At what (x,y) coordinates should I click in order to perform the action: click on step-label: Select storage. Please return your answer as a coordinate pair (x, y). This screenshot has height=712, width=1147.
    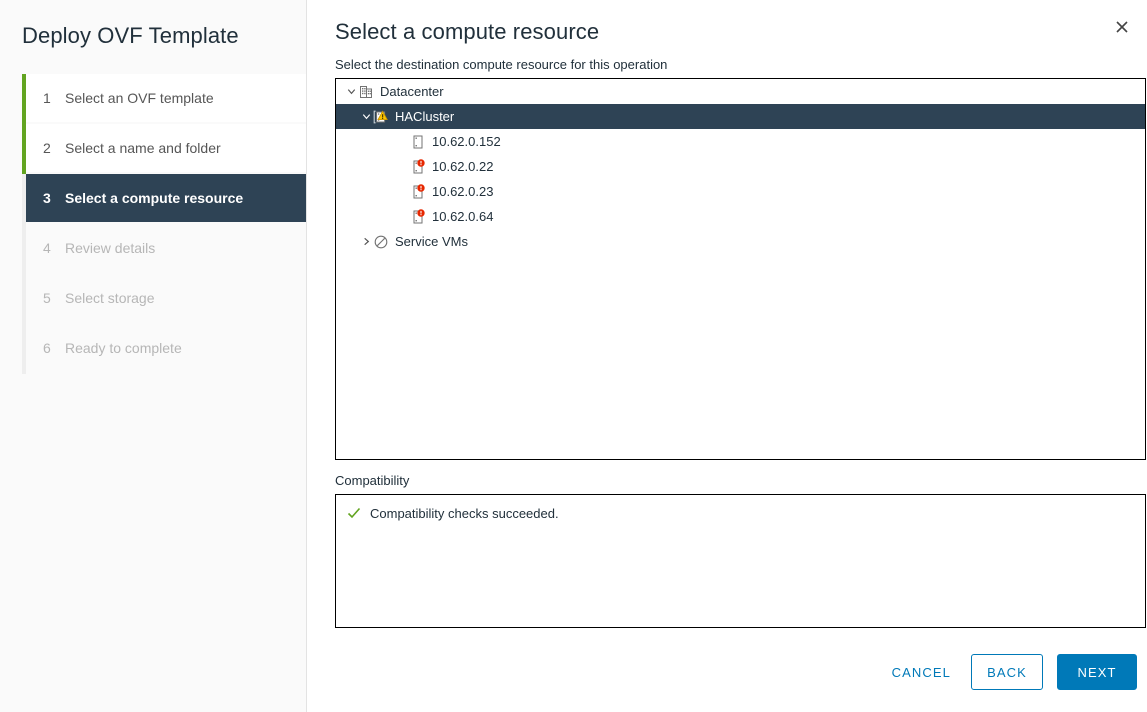
    Looking at the image, I should click on (110, 298).